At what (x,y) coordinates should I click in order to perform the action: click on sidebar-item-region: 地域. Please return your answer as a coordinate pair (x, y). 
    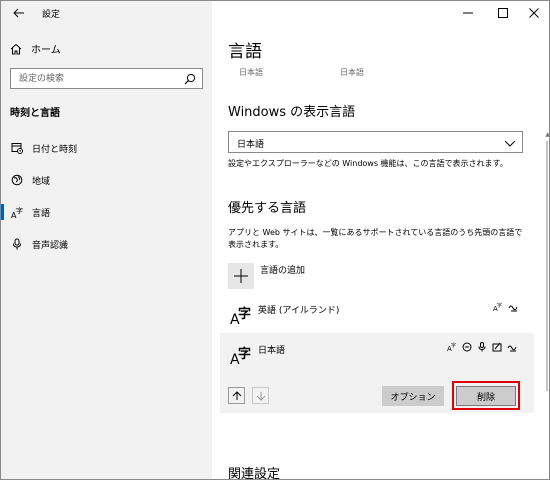
    Looking at the image, I should click on (106, 180).